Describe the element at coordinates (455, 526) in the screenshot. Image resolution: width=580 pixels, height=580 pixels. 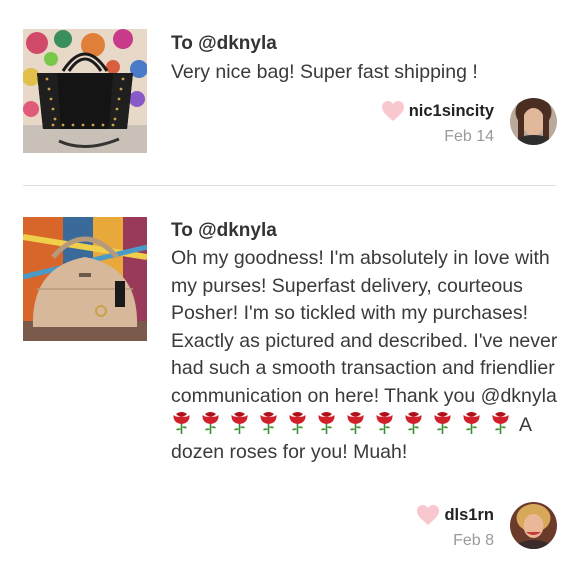
I see `review-meta: dls1rn Feb 8` at that location.